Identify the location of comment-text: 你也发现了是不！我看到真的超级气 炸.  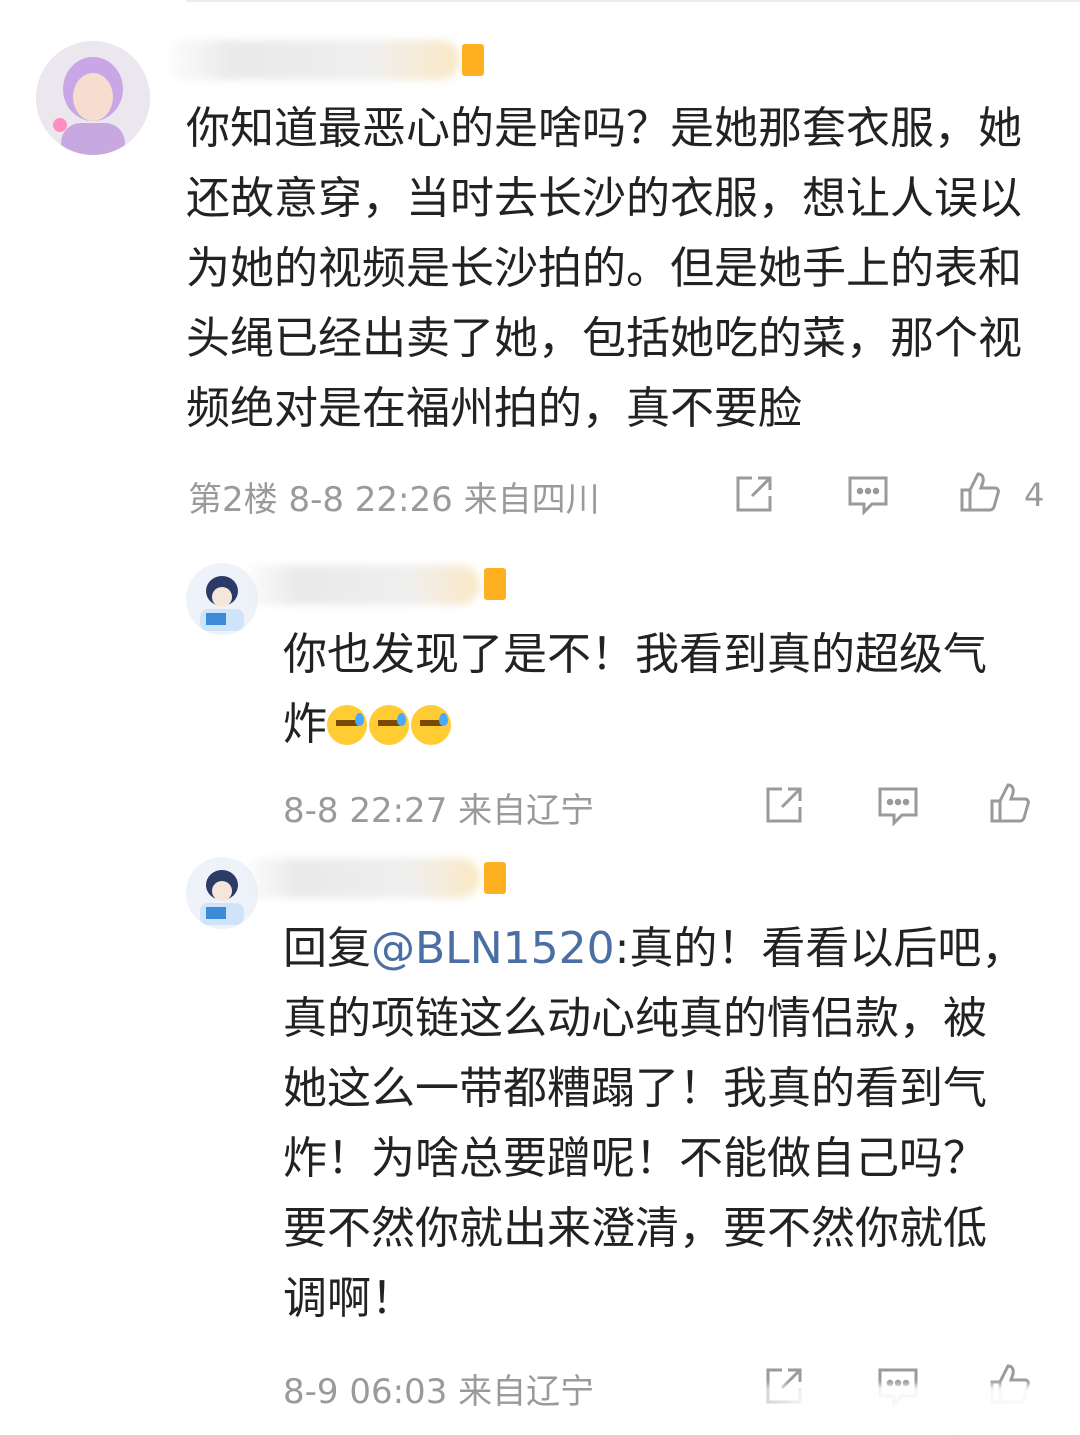
(635, 689).